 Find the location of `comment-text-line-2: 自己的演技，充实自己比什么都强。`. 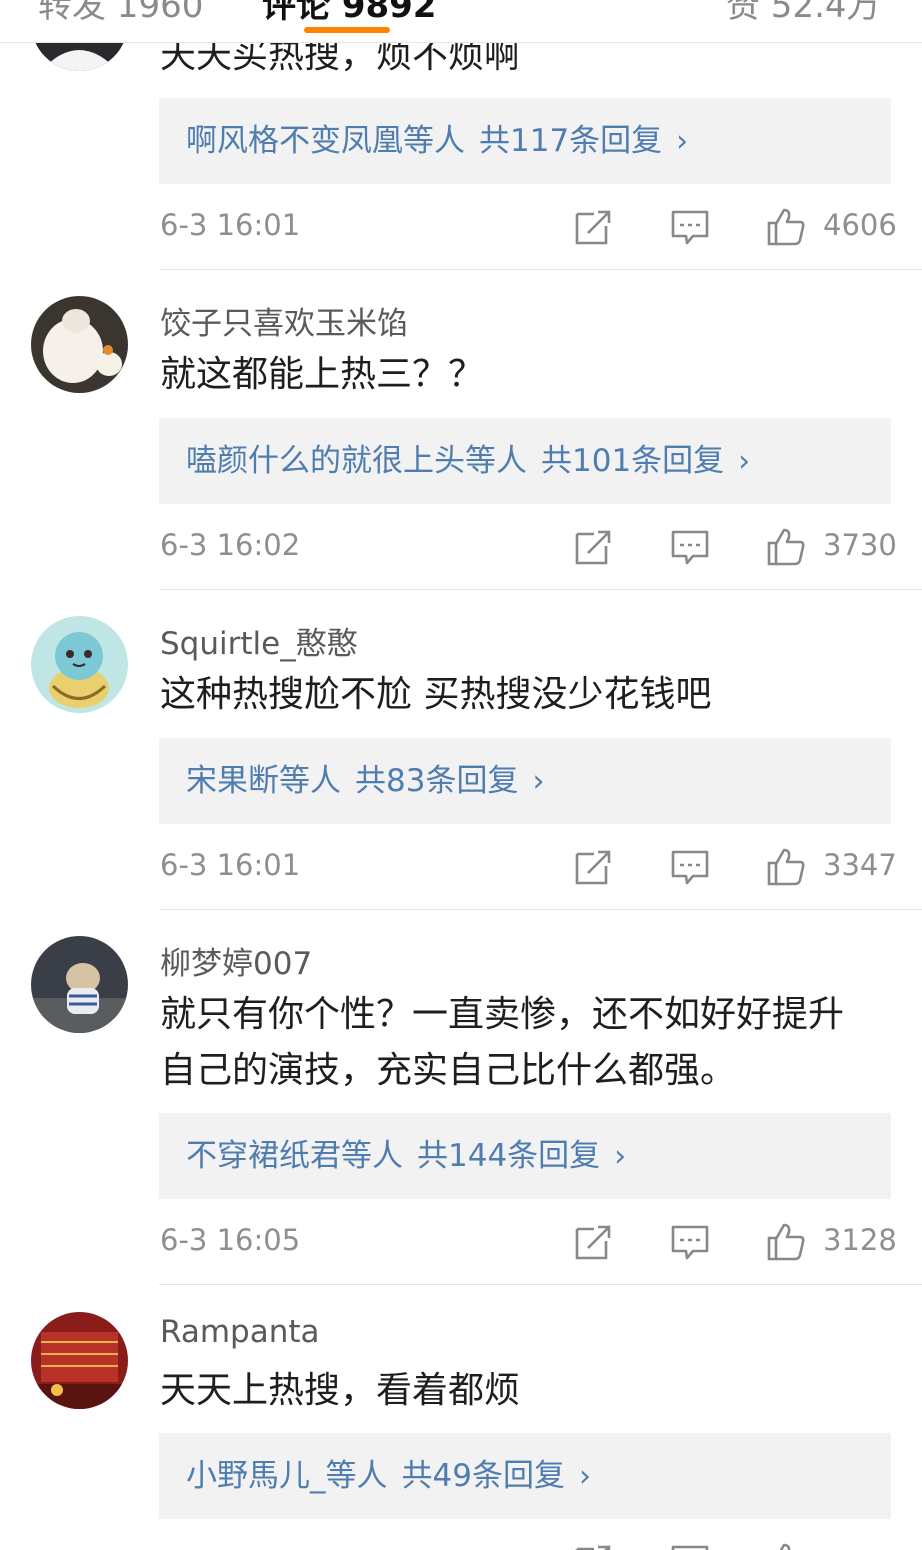

comment-text-line-2: 自己的演技，充实自己比什么都强。 is located at coordinates (448, 1070).